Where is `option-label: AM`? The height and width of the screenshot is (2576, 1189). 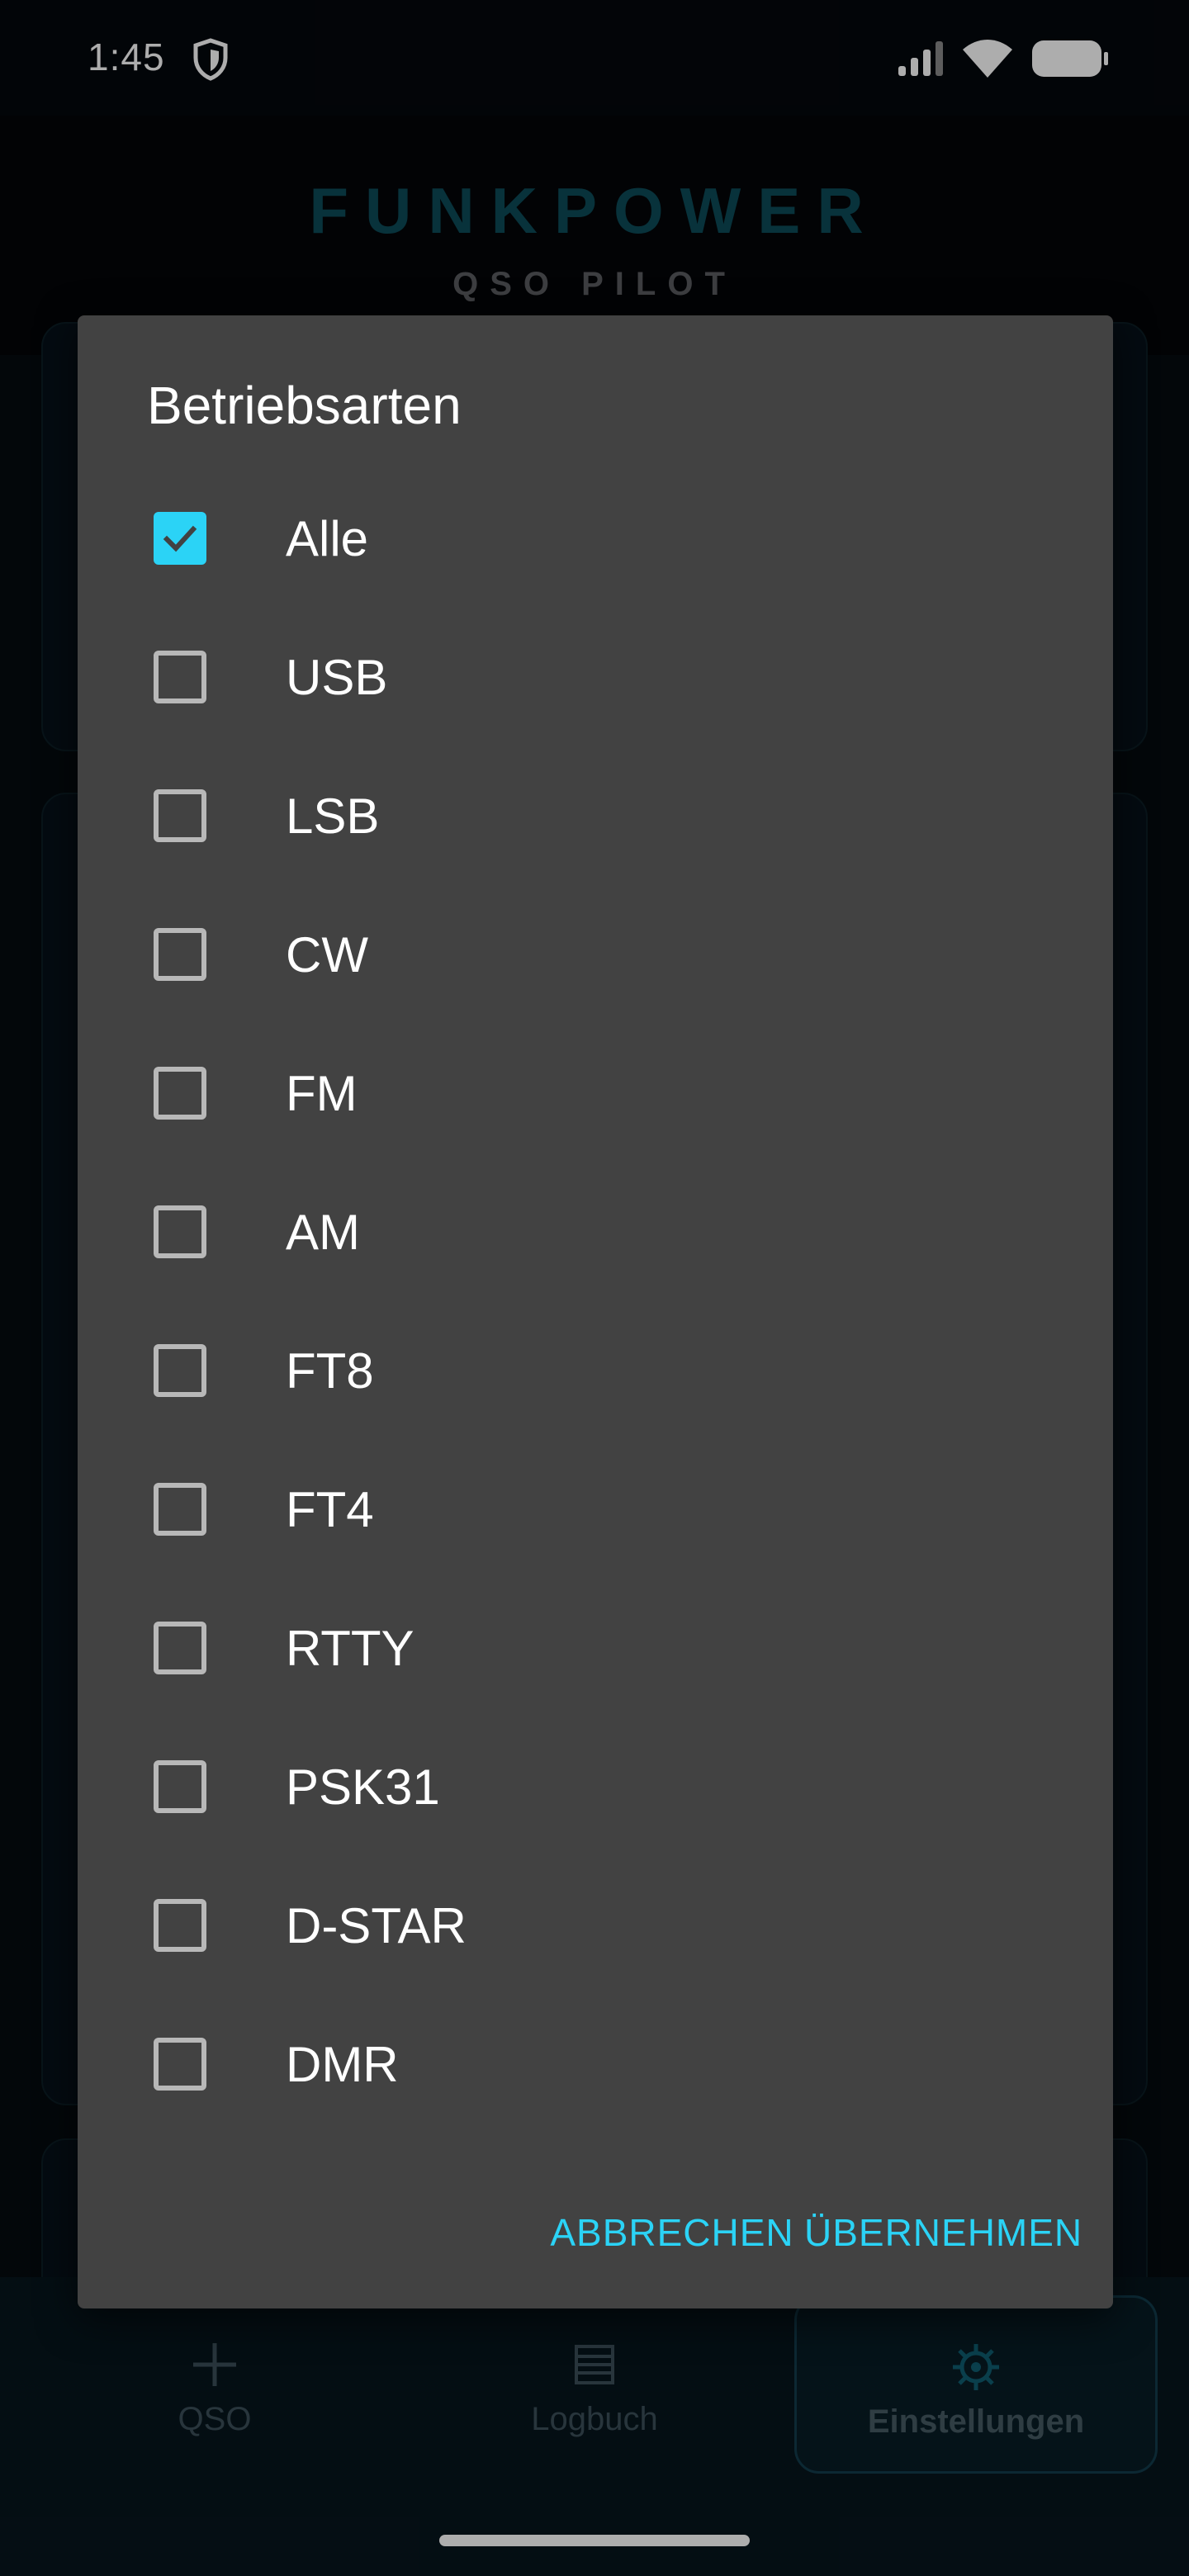
option-label: AM is located at coordinates (323, 1232).